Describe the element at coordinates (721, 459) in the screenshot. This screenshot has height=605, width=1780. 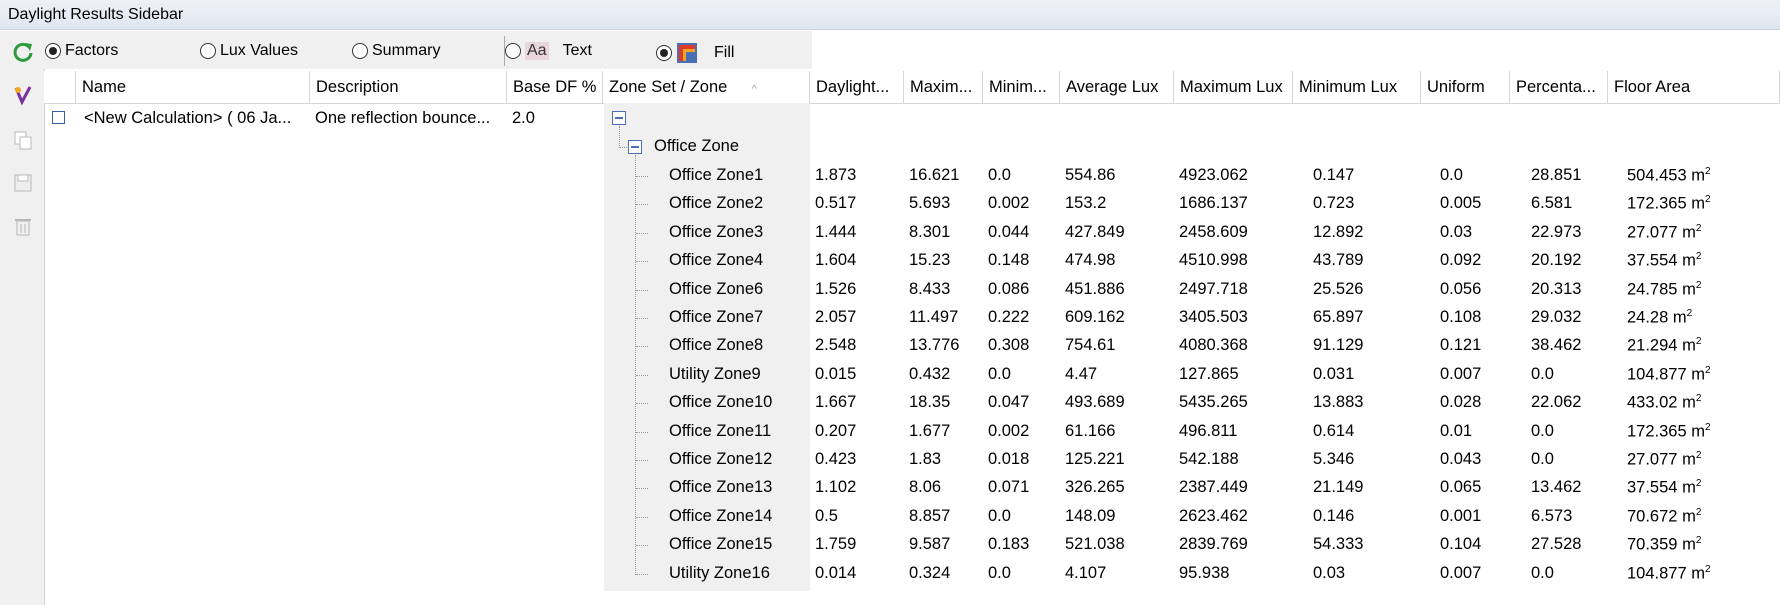
I see `zone-name: Office Zone12` at that location.